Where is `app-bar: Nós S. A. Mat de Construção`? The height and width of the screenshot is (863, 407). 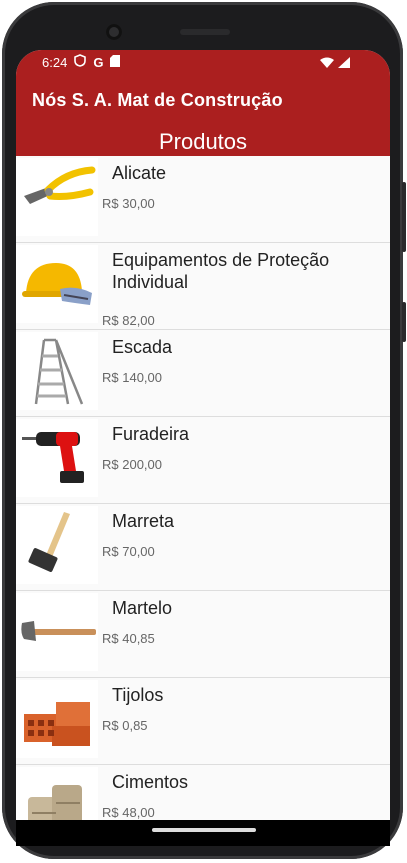 app-bar: Nós S. A. Mat de Construção is located at coordinates (203, 100).